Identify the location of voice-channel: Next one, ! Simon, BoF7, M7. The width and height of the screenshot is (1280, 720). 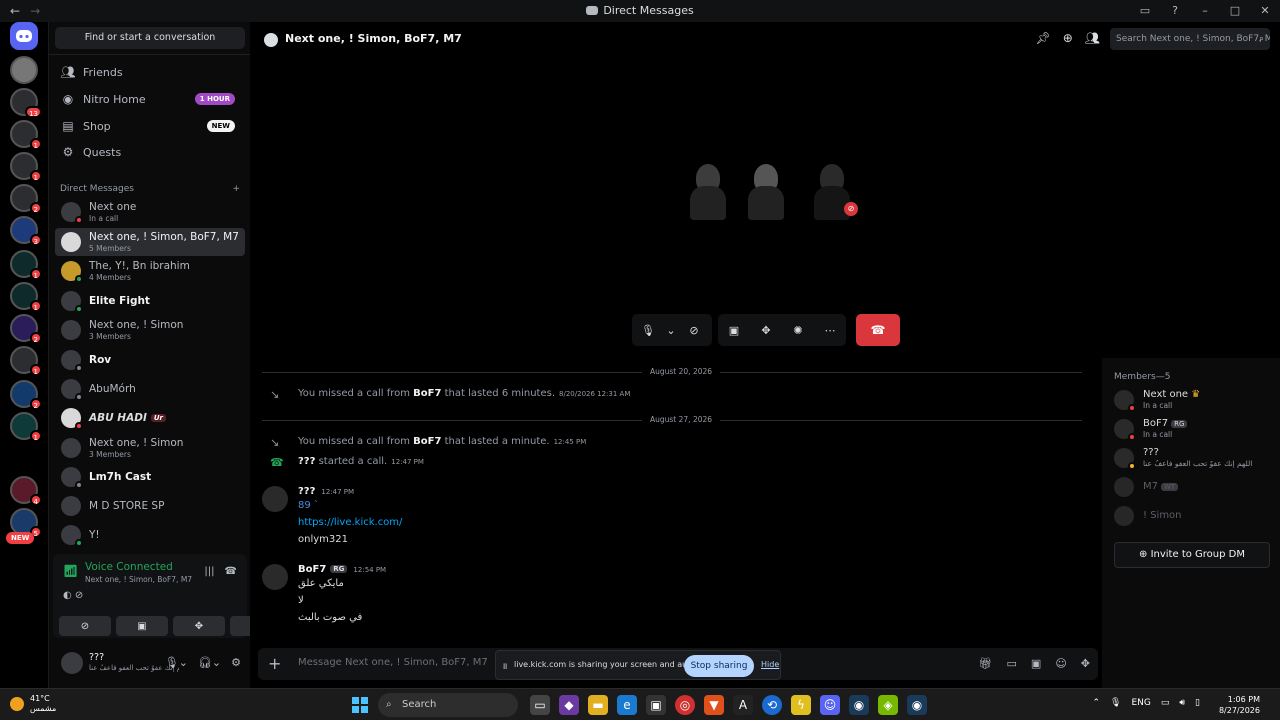
(138, 579).